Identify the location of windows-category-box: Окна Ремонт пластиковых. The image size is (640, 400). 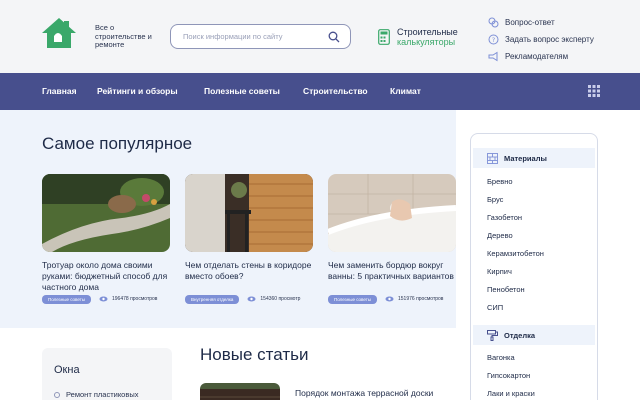
(107, 374).